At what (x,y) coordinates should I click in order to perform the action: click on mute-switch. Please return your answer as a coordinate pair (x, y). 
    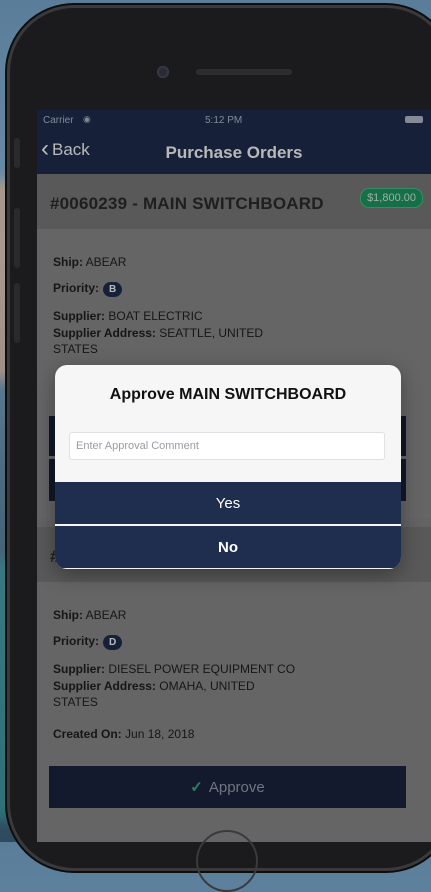
    Looking at the image, I should click on (17, 153).